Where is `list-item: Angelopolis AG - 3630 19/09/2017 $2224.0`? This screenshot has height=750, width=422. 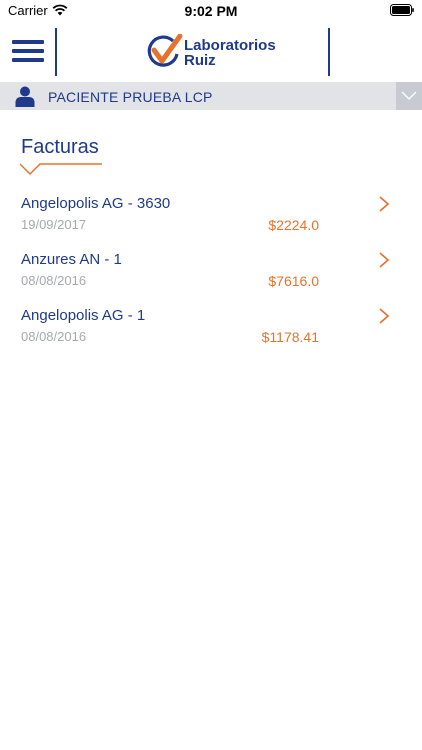 list-item: Angelopolis AG - 3630 19/09/2017 $2224.0 is located at coordinates (211, 218).